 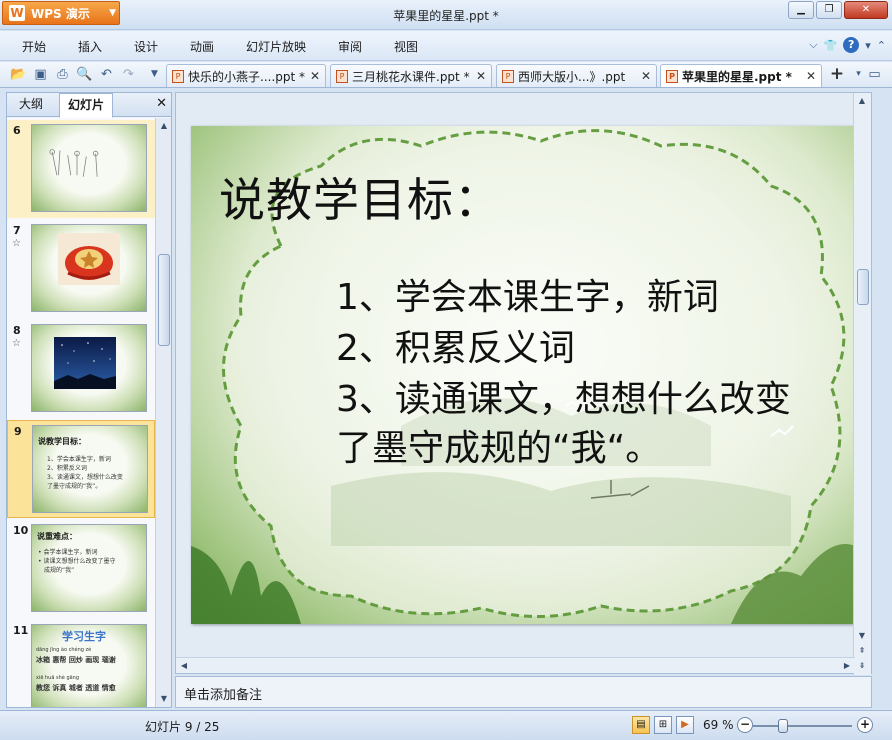 What do you see at coordinates (831, 45) in the screenshot?
I see `skin-icon: 👕` at bounding box center [831, 45].